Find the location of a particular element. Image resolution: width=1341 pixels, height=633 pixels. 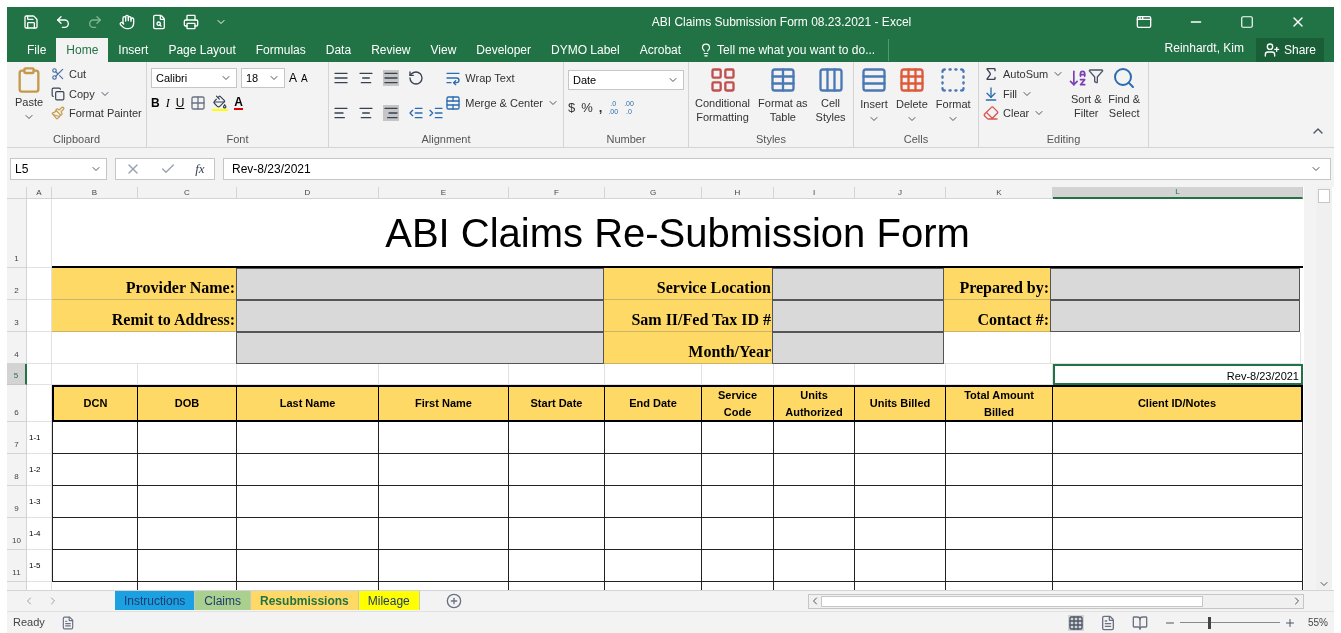

ribbon-tab: Acrobat is located at coordinates (660, 50).